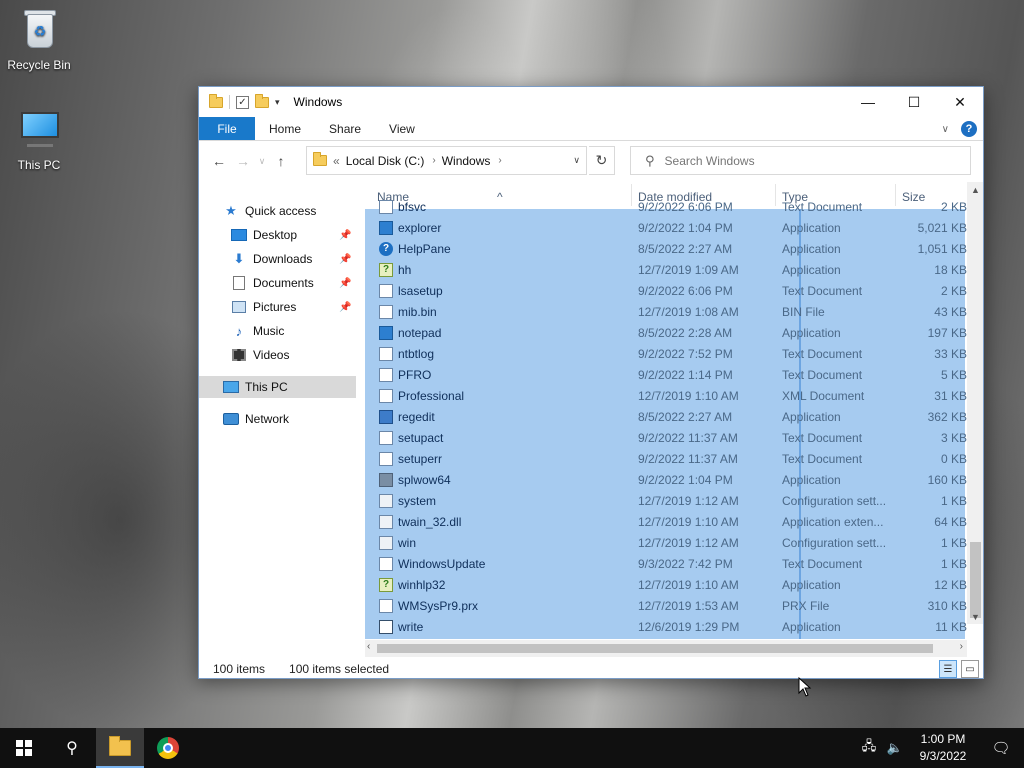  What do you see at coordinates (258, 331) in the screenshot?
I see `sidebar-item-music: ♪ Music` at bounding box center [258, 331].